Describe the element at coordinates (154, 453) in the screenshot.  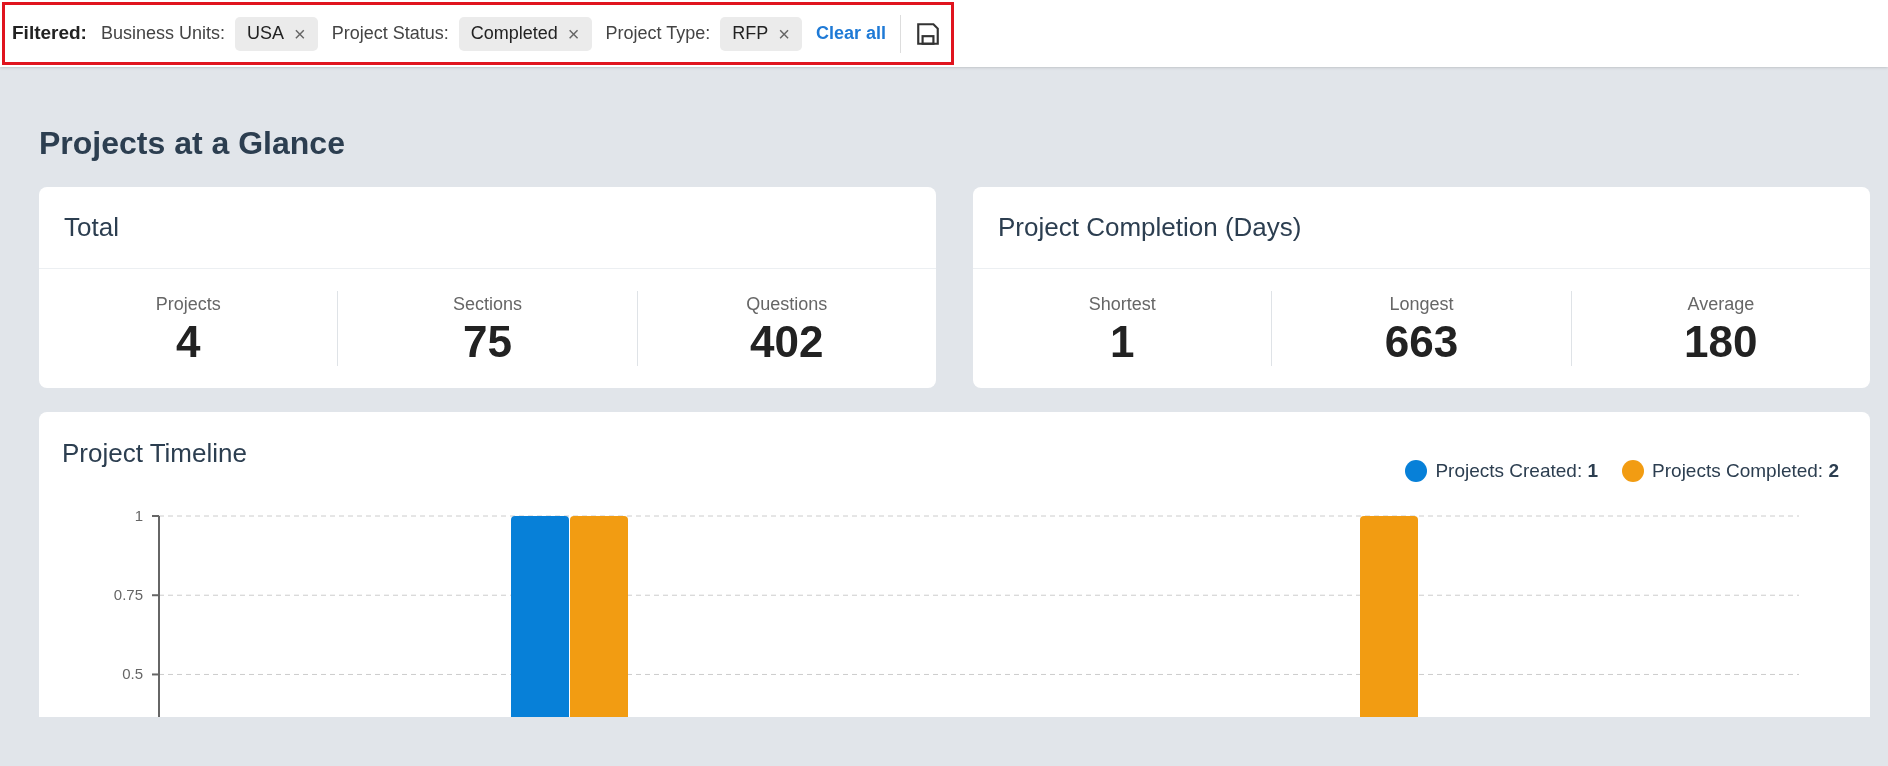
I see `card-title: Project Timeline` at that location.